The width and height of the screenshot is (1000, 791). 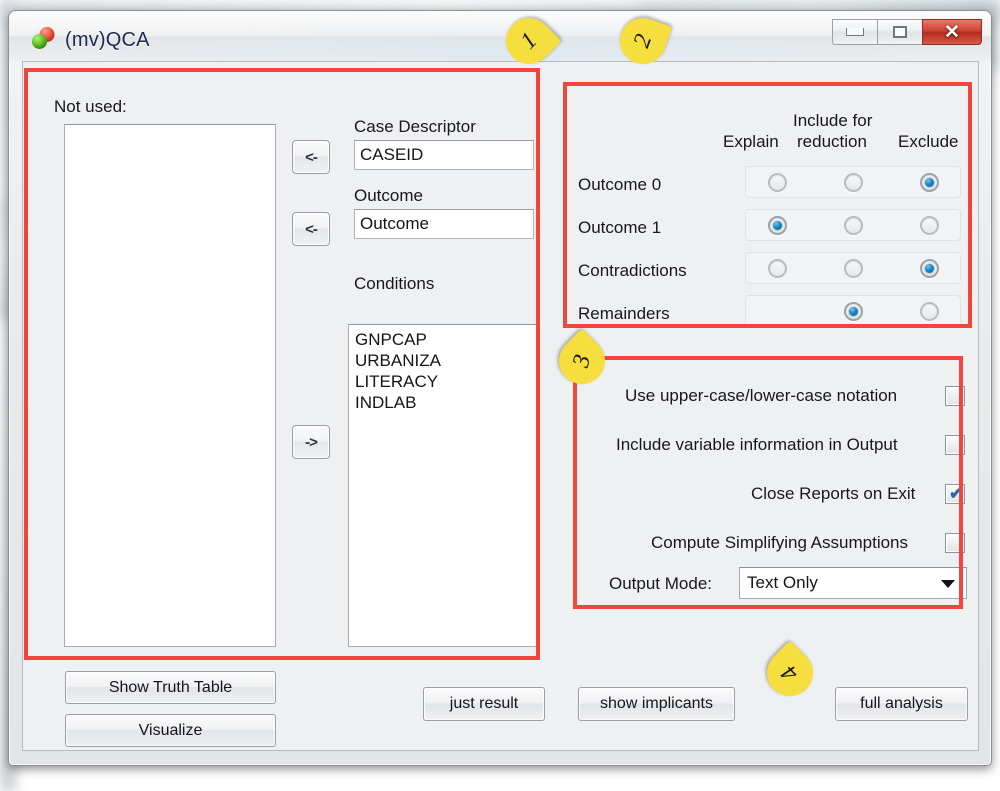 I want to click on maximize-button, so click(x=899, y=32).